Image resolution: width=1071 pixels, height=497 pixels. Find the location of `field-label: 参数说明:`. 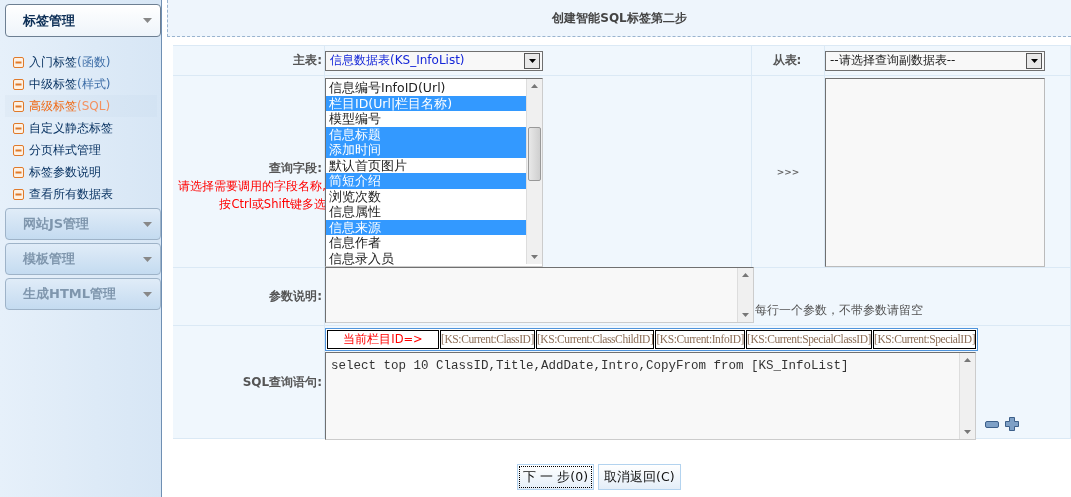

field-label: 参数说明: is located at coordinates (296, 296).